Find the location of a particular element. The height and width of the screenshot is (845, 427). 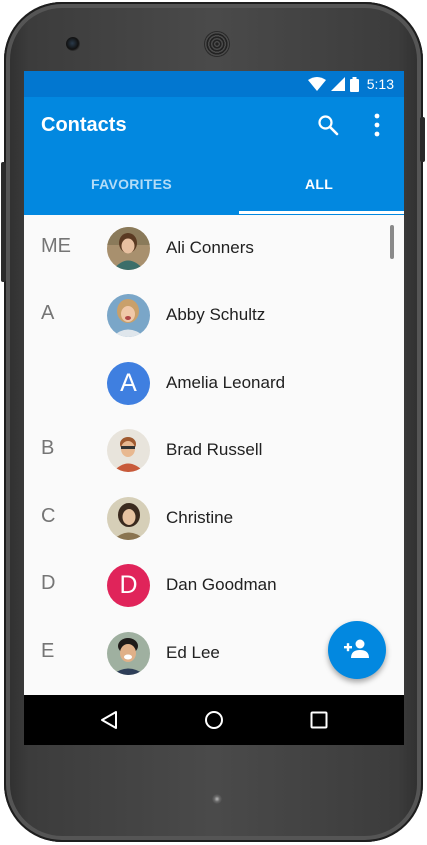

notification-led is located at coordinates (217, 799).